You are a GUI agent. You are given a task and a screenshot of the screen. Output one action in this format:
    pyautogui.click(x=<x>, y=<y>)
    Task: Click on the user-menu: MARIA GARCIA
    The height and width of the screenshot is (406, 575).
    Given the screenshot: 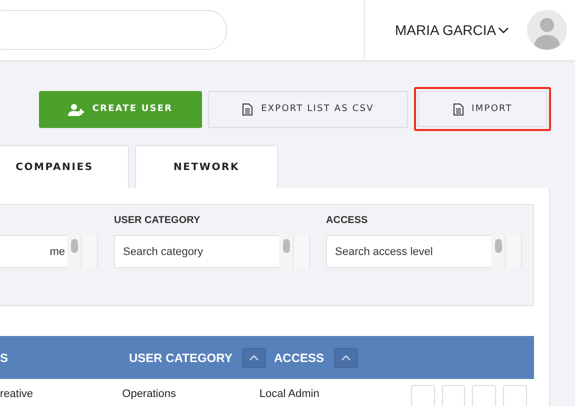 What is the action you would take?
    pyautogui.click(x=452, y=30)
    